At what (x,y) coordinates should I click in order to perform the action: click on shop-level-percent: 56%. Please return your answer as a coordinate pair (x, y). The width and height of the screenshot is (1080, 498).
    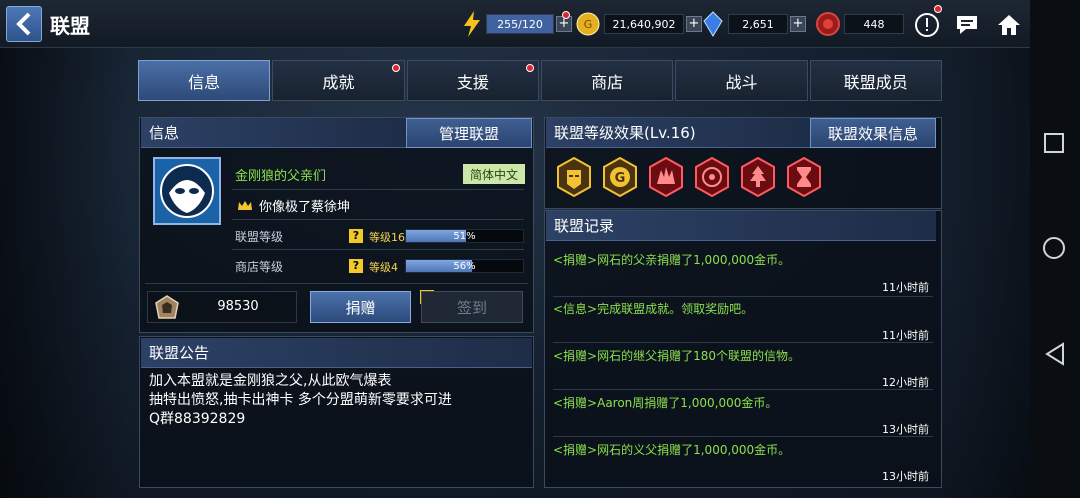
    Looking at the image, I should click on (464, 266).